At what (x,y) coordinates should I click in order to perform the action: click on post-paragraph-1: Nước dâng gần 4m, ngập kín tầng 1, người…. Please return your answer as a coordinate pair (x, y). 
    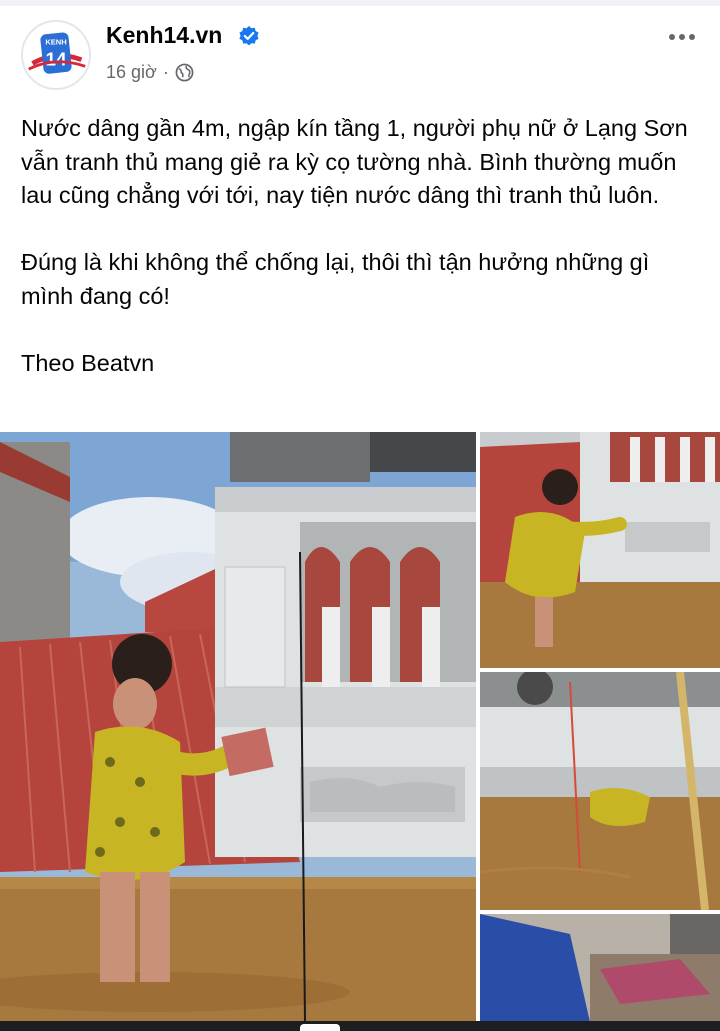
    Looking at the image, I should click on (354, 161).